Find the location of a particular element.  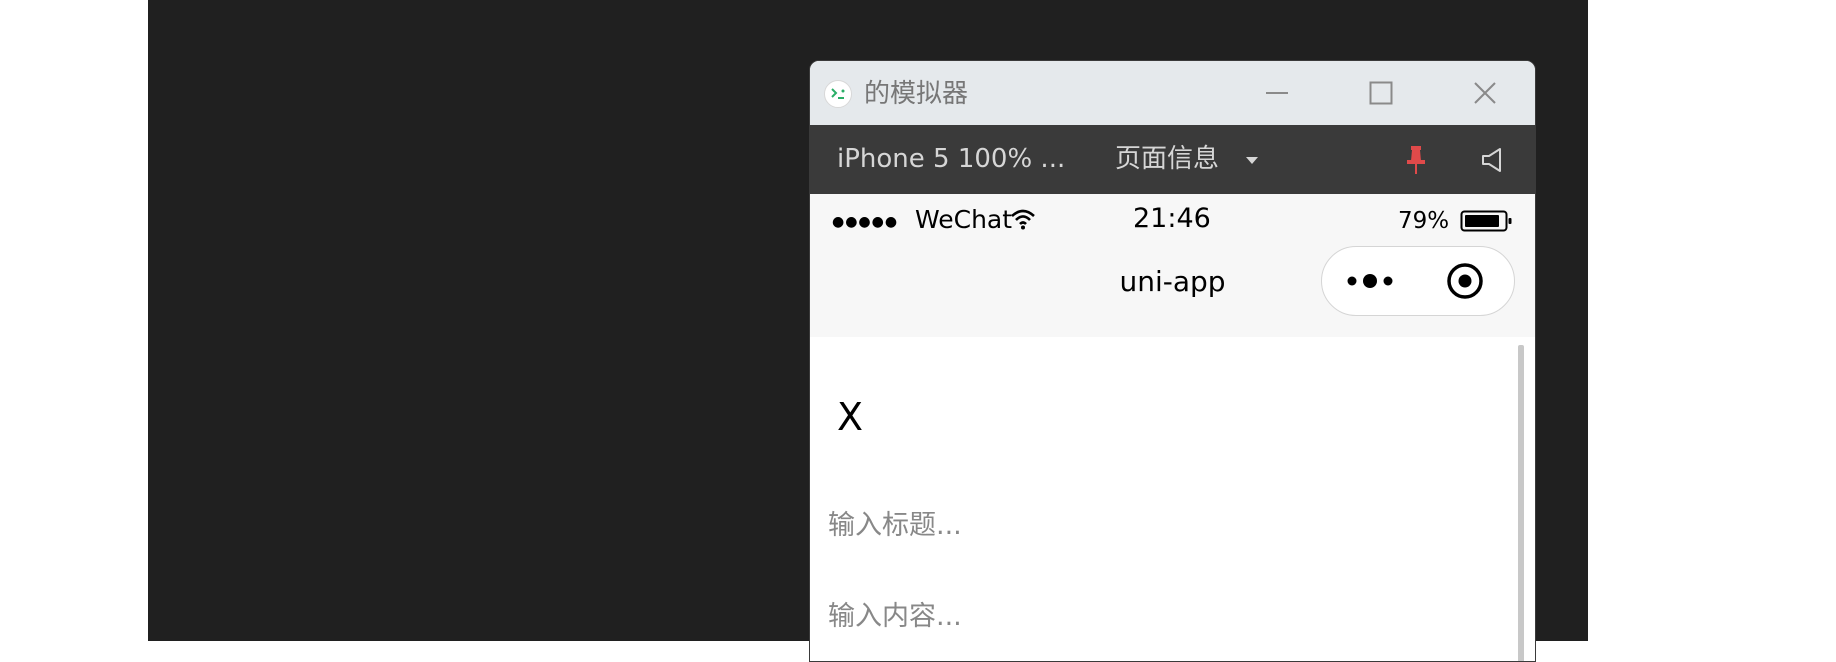

mini-program-navbar: uni-app is located at coordinates (1172, 291).